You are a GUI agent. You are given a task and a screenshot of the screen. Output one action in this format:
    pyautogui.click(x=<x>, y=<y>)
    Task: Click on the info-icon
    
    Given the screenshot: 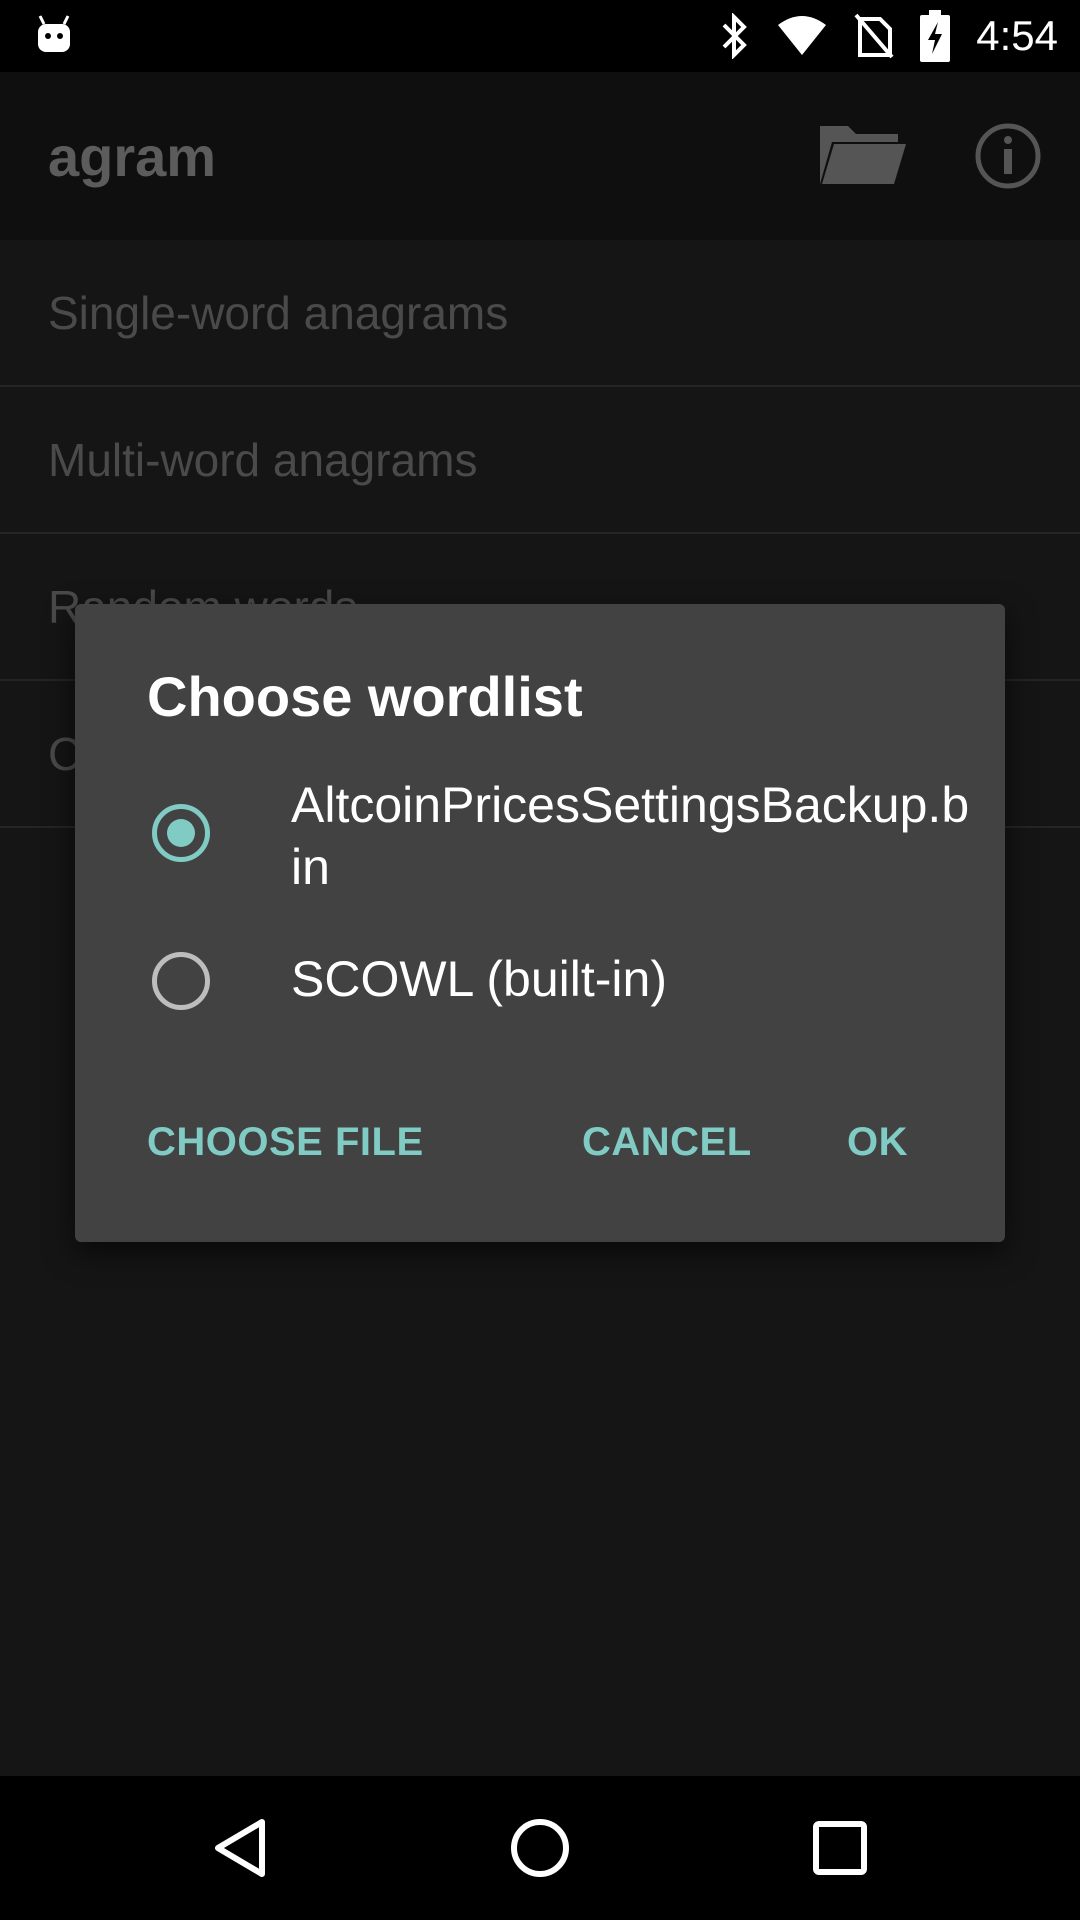 What is the action you would take?
    pyautogui.click(x=1008, y=156)
    